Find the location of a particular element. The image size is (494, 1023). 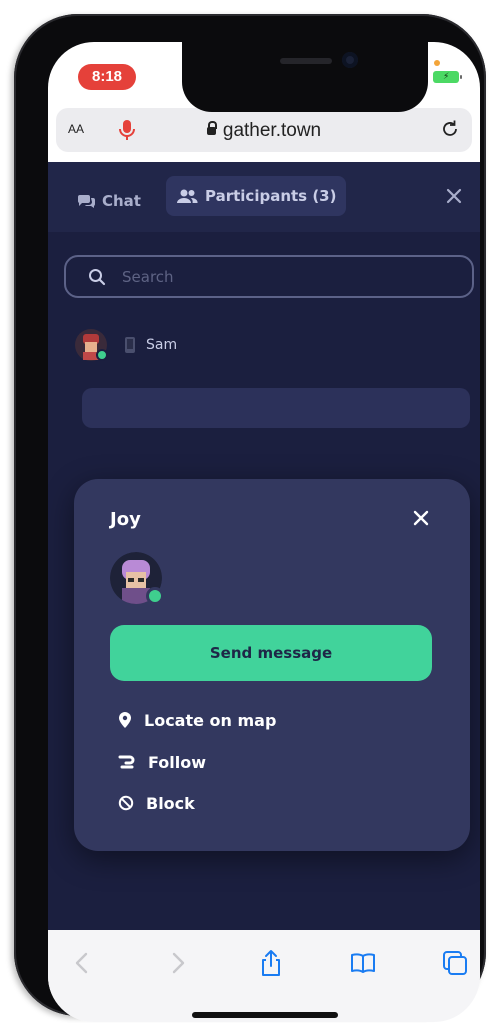

privacy-indicator is located at coordinates (437, 63).